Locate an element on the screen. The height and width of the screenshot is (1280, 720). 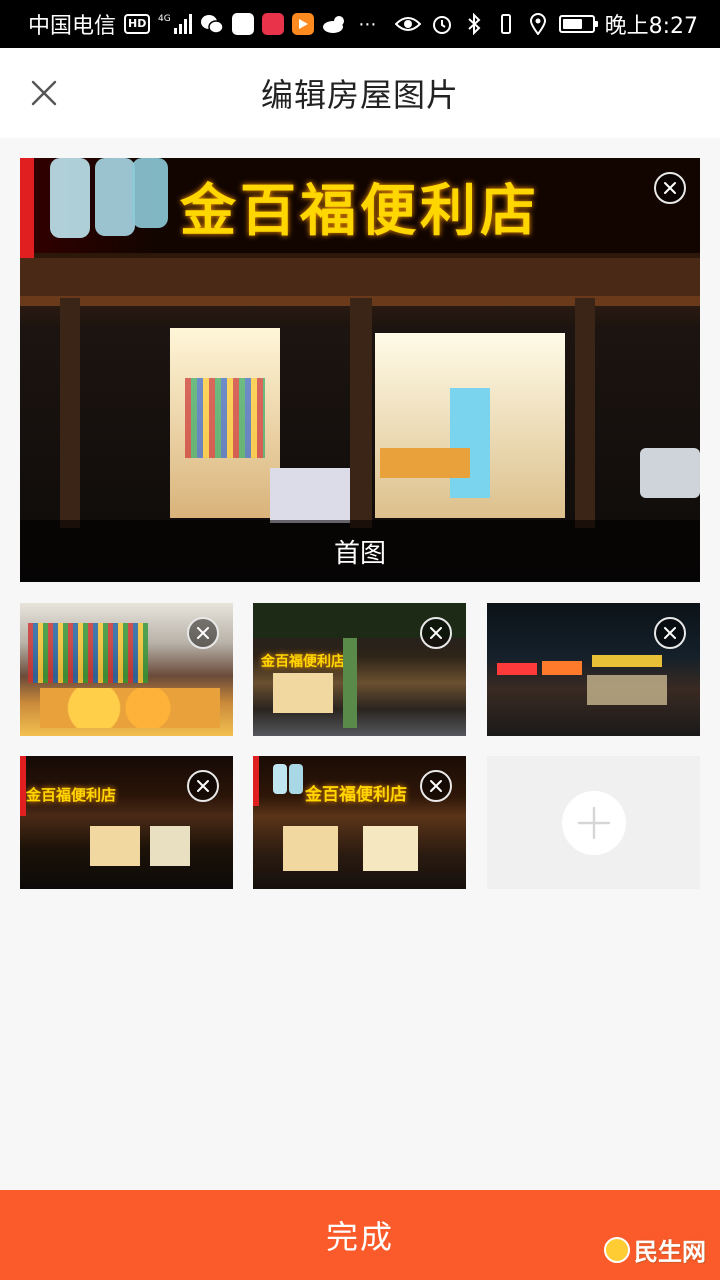
header-bar: 编辑房屋图片 is located at coordinates (360, 93).